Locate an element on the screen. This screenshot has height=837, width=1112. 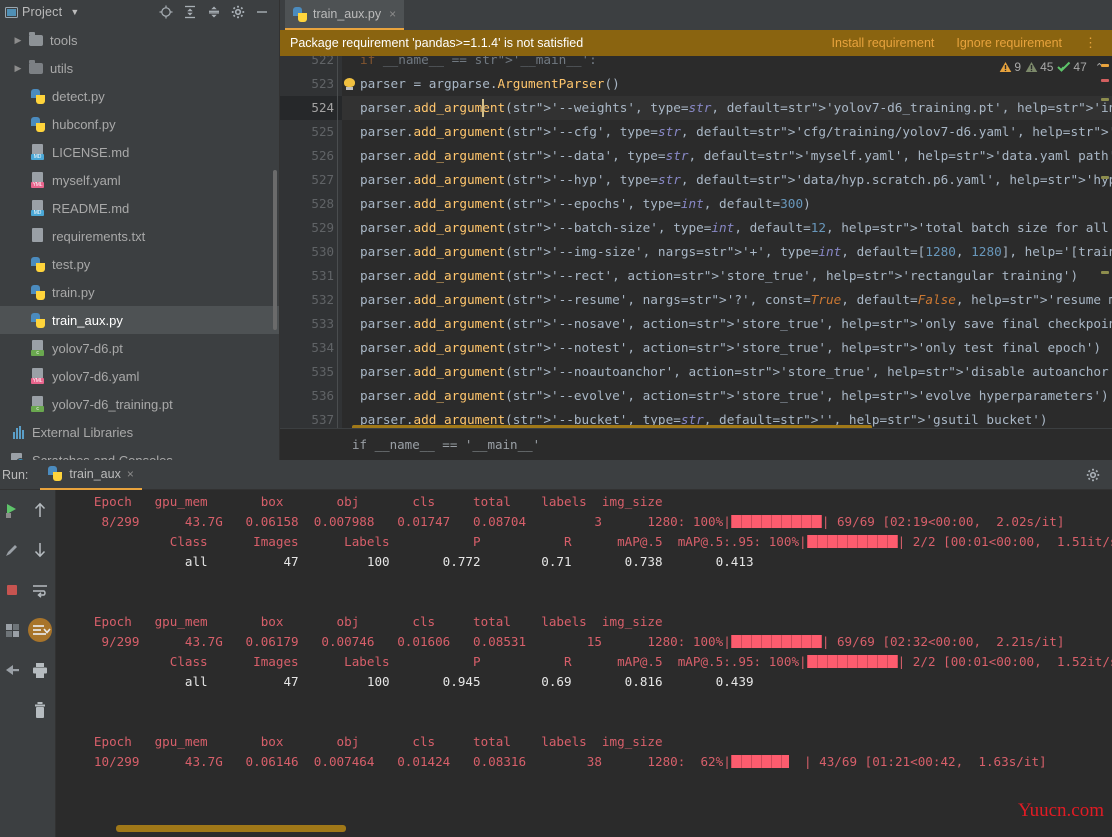
breadcrumb: if __name__ == '__main__' is located at coordinates (696, 444).